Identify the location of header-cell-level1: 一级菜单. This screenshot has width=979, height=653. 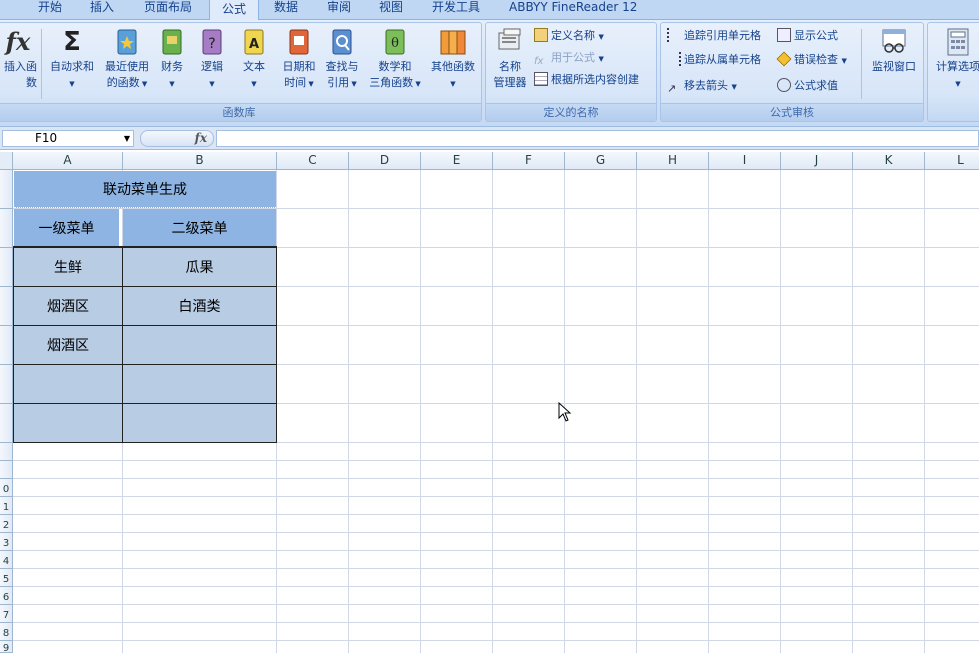
(67, 228).